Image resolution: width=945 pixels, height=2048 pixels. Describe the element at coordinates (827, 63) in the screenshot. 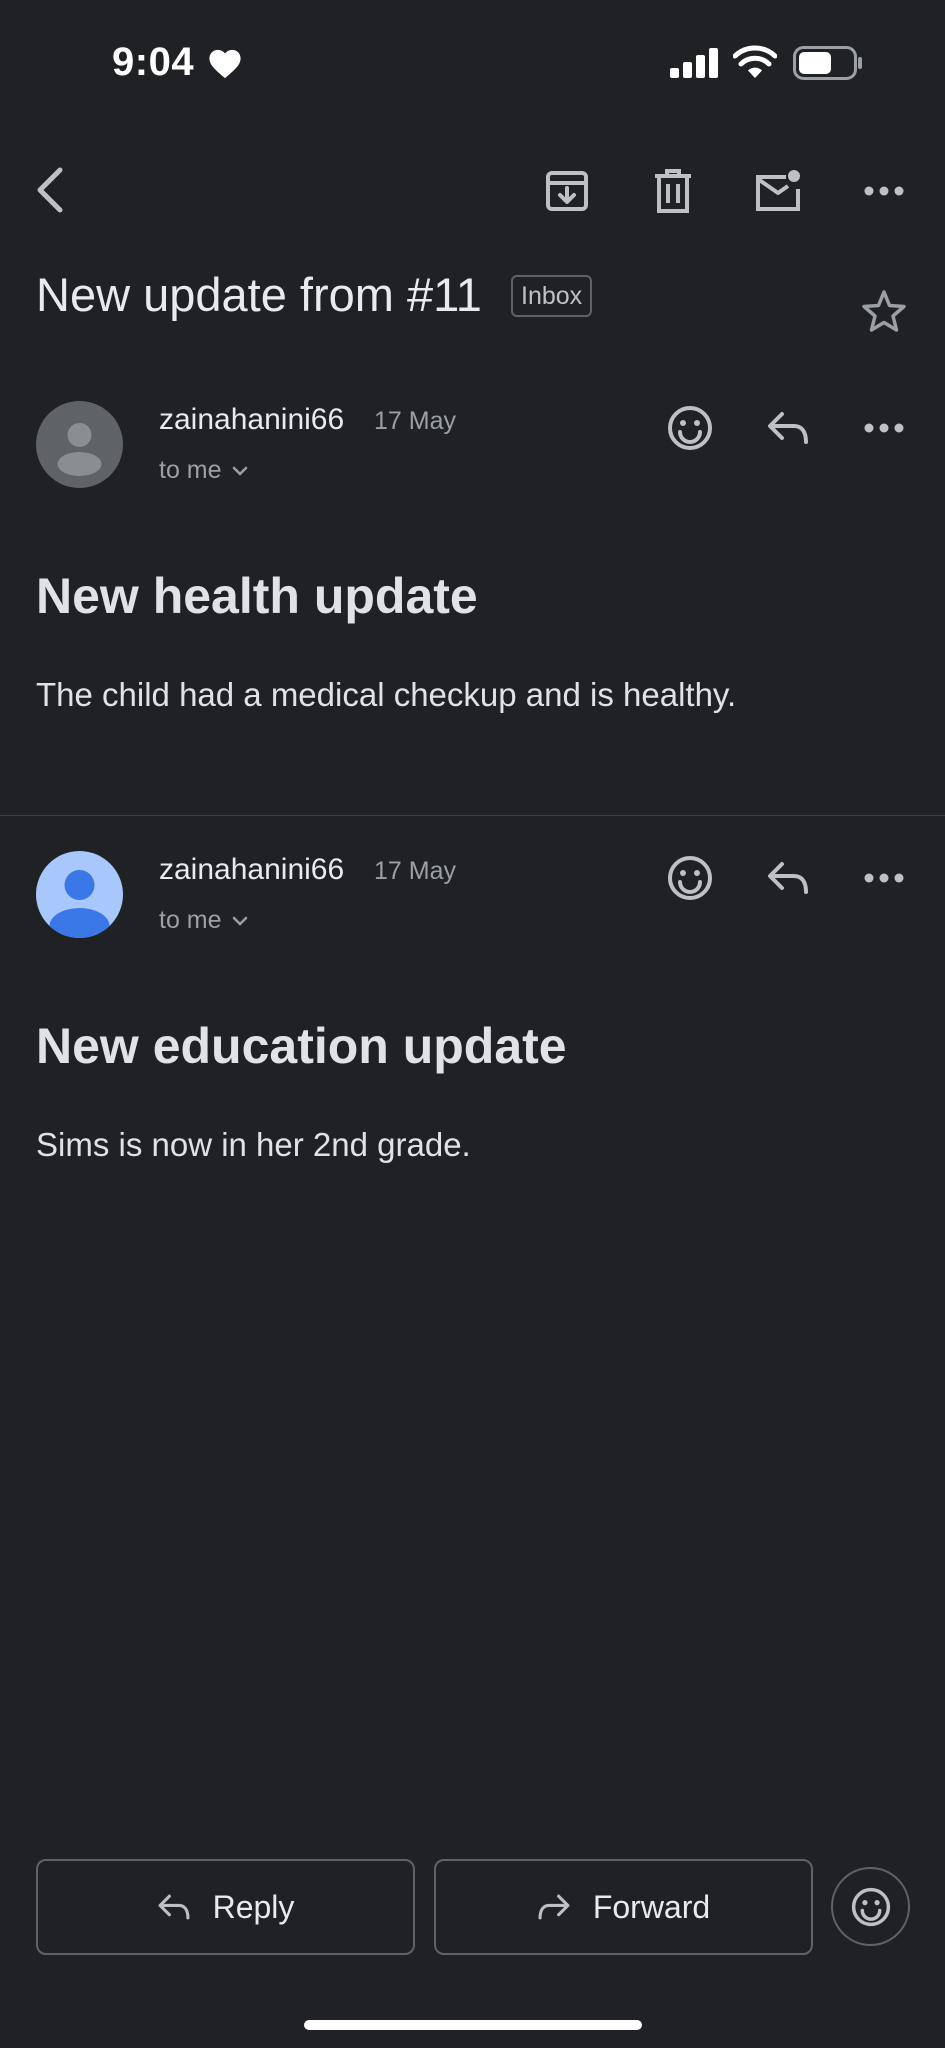

I see `battery-icon` at that location.